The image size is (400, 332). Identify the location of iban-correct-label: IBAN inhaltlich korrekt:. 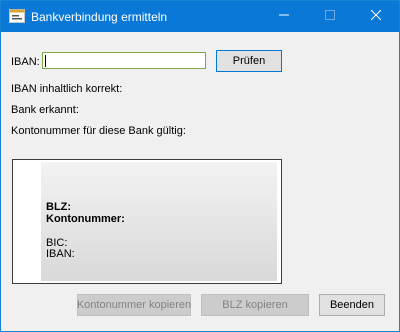
(67, 89).